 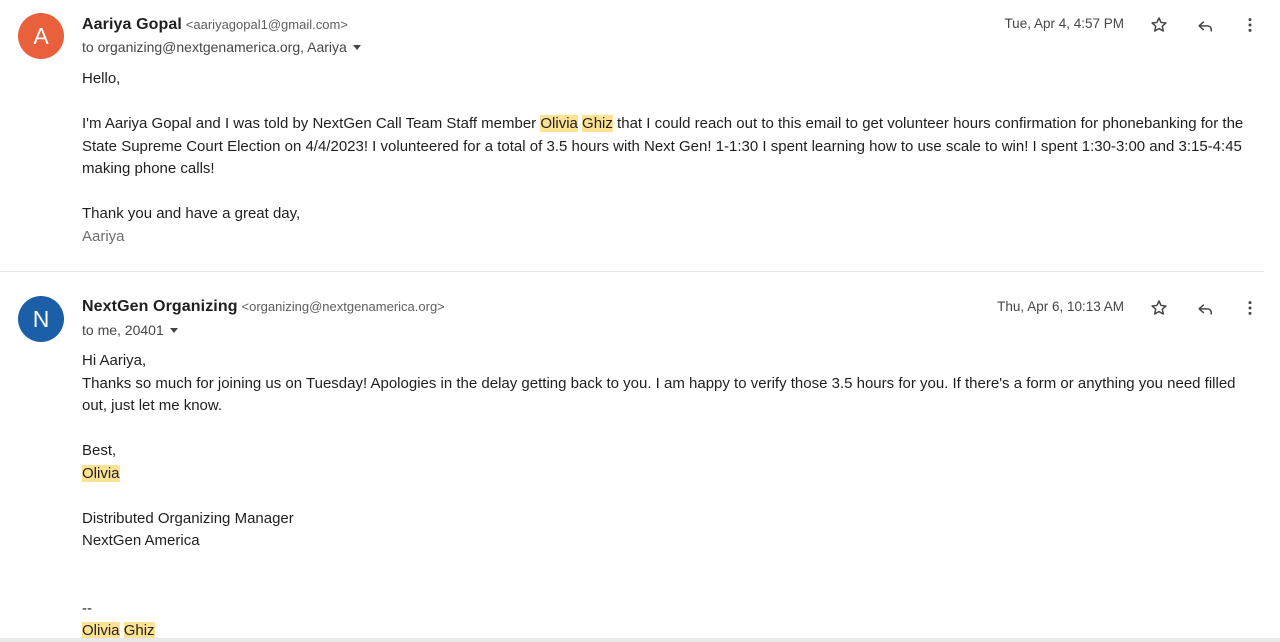 I want to click on recipients-text: to organizing@nextgenamerica.org, Aariya, so click(x=214, y=47).